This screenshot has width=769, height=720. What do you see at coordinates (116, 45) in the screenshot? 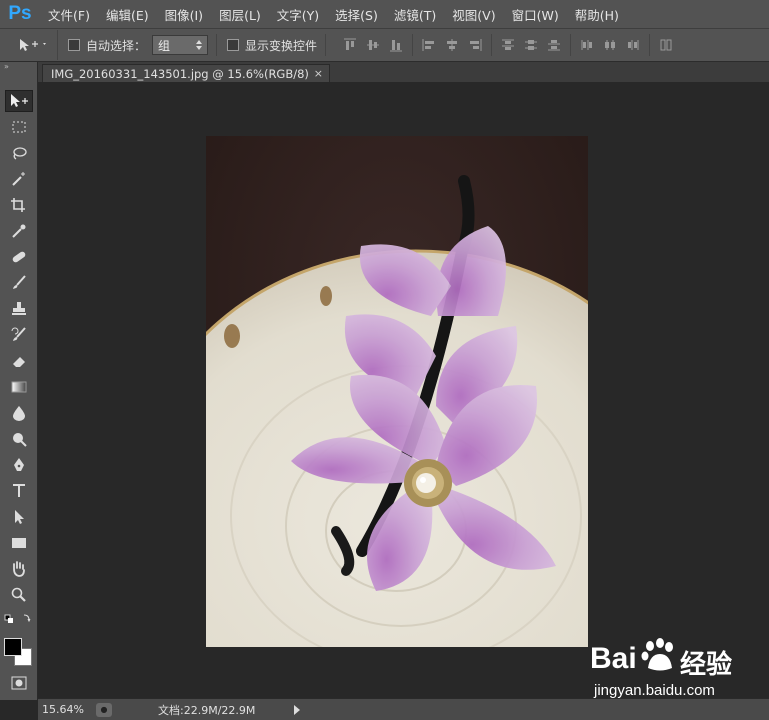
I see `auto-select-label: 自动选择：` at bounding box center [116, 45].